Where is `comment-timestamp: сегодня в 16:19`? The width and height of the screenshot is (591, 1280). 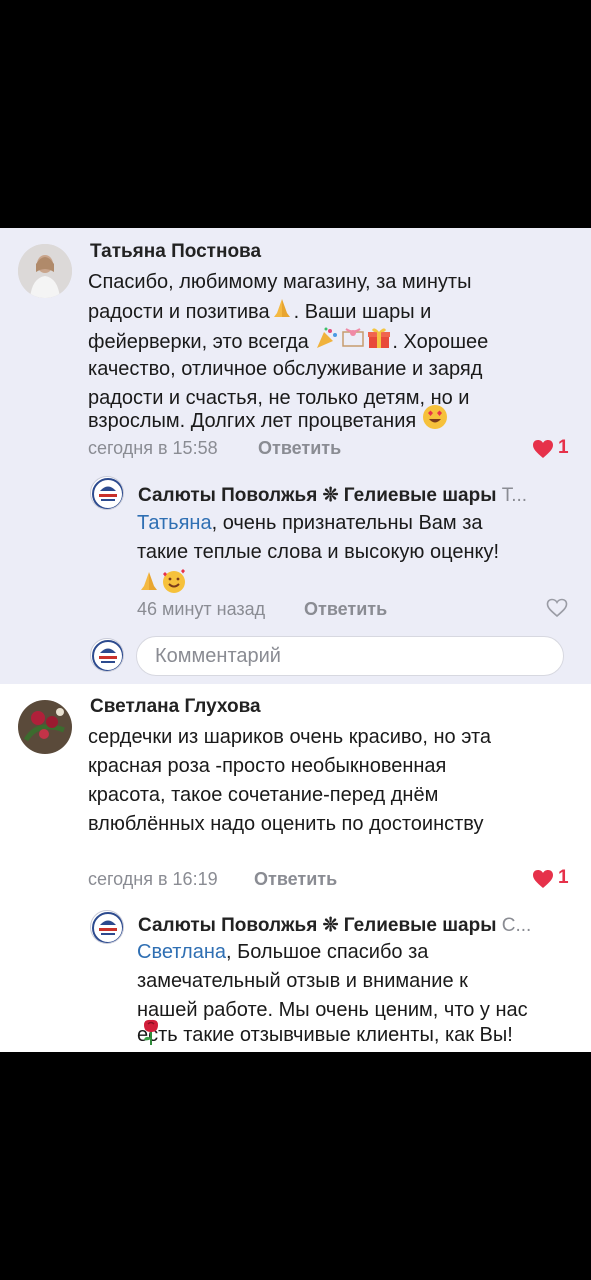
comment-timestamp: сегодня в 16:19 is located at coordinates (153, 879).